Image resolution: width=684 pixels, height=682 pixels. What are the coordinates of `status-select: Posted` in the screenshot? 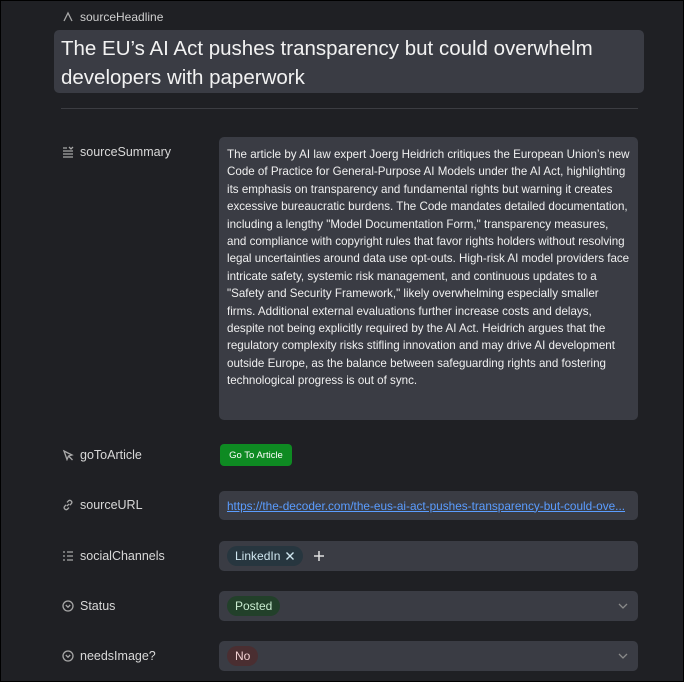 It's located at (428, 606).